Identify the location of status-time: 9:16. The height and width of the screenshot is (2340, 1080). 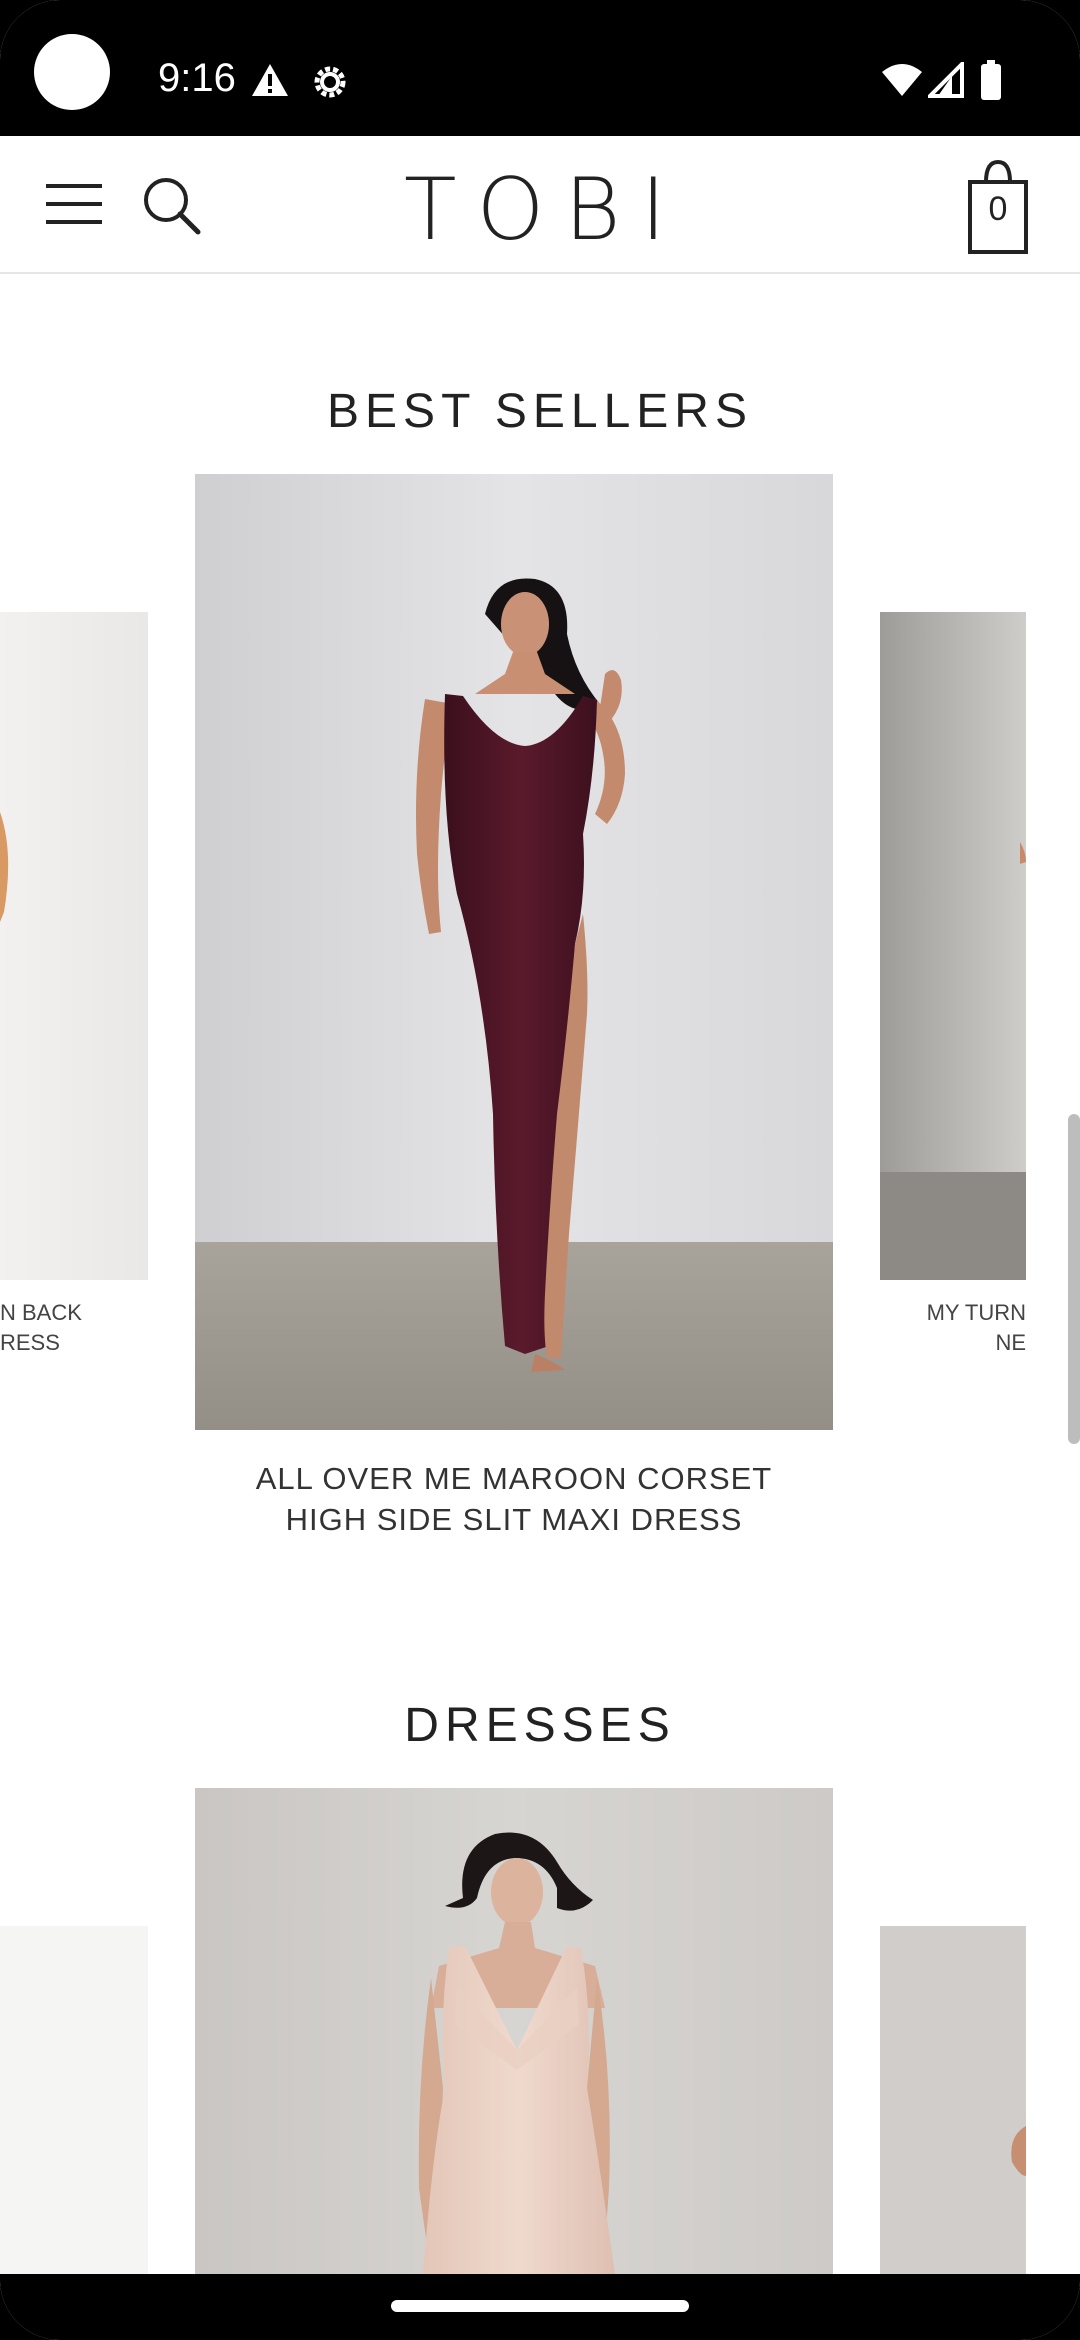
(197, 78).